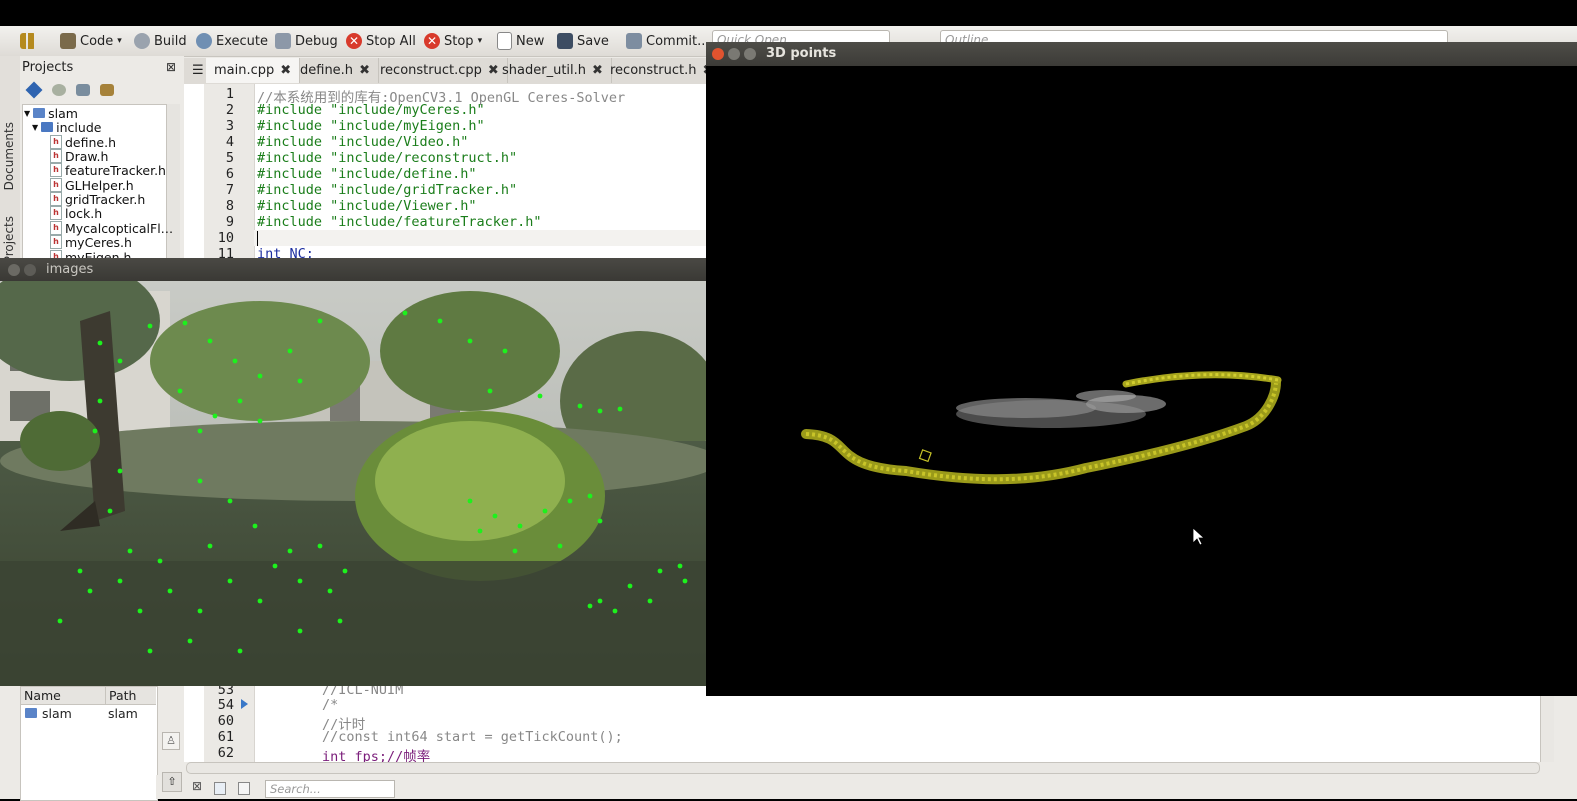  What do you see at coordinates (229, 158) in the screenshot?
I see `line-number: 5` at bounding box center [229, 158].